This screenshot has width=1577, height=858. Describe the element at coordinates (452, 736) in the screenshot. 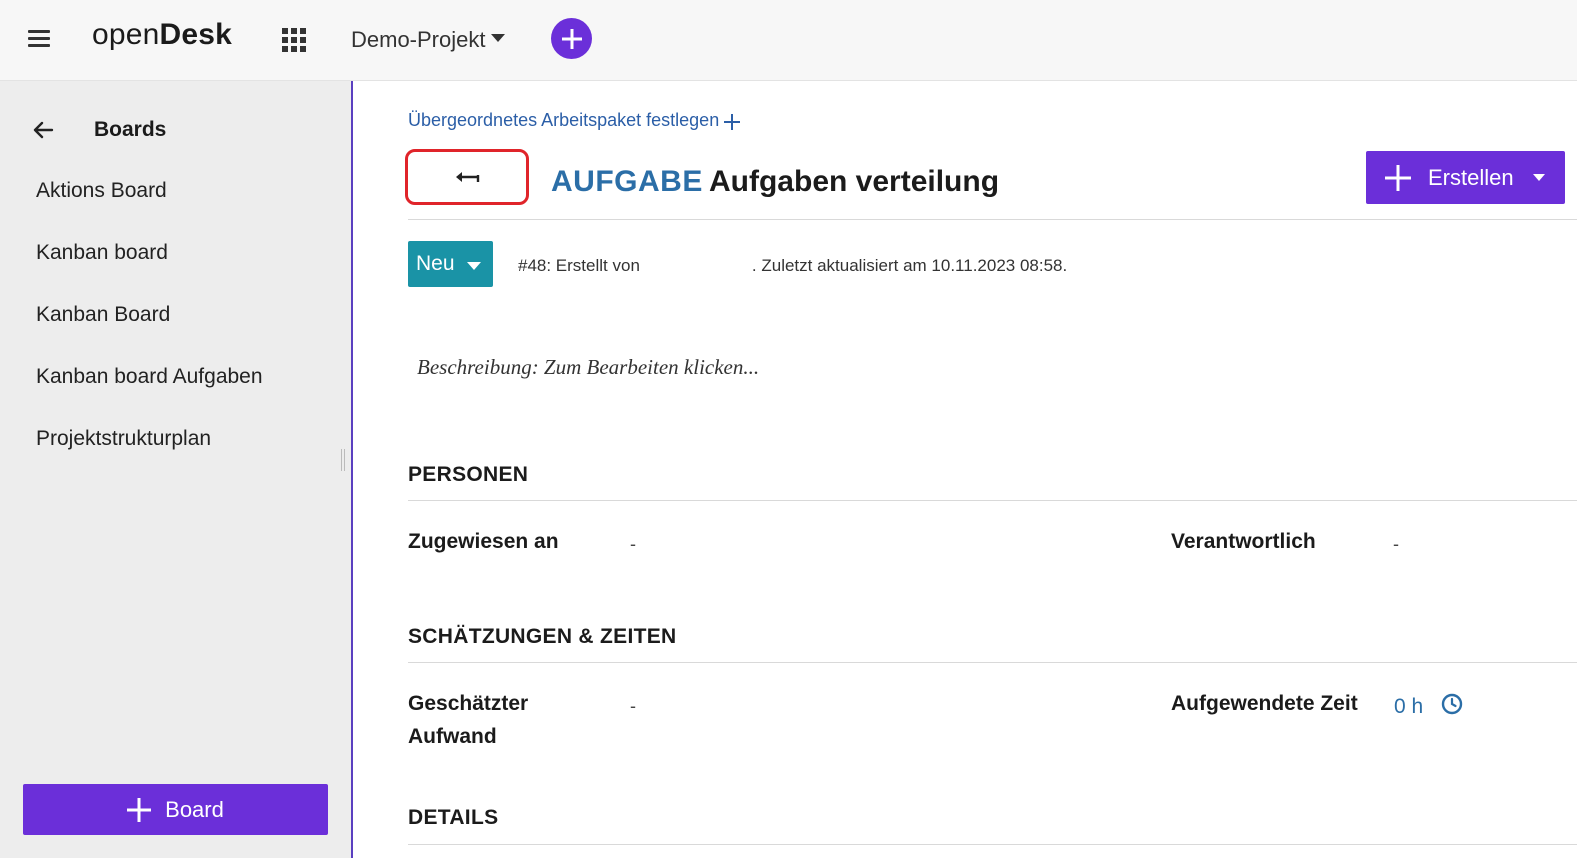

I see `estimated-time-label-line2: Aufwand` at that location.